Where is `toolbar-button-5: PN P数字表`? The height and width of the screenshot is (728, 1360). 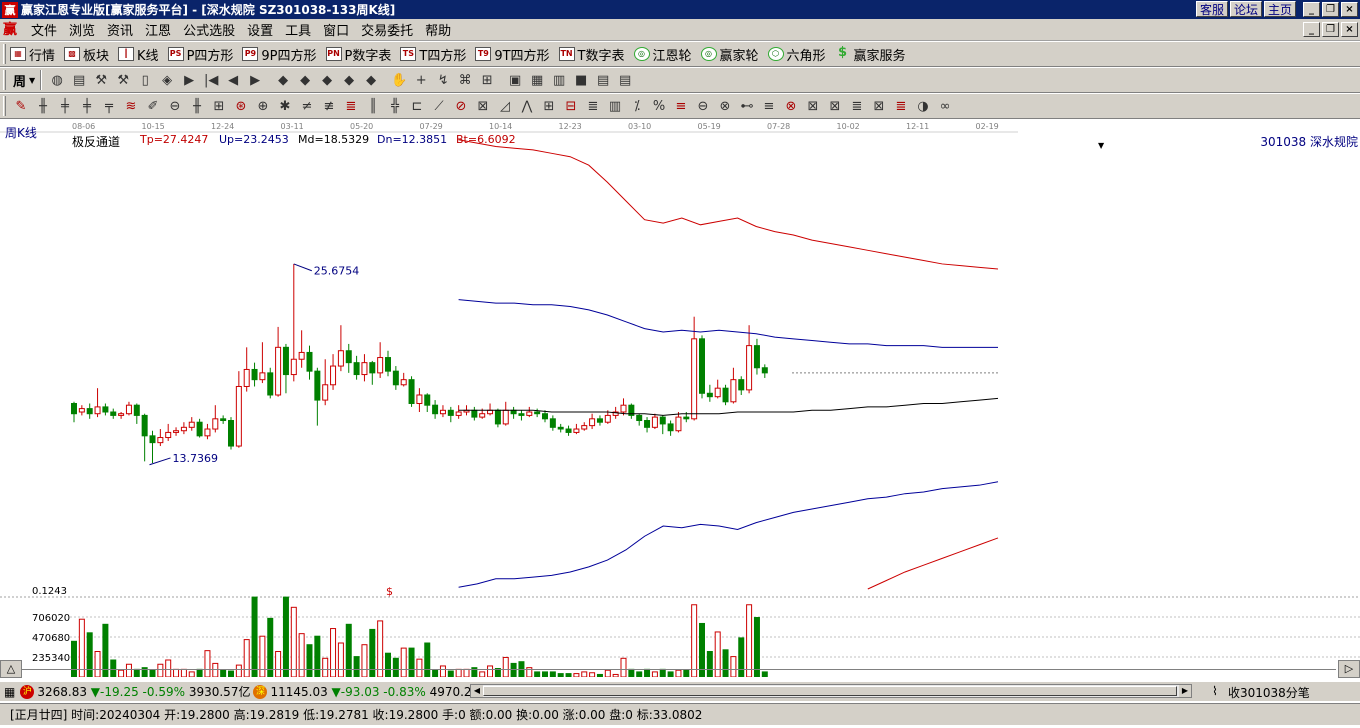 toolbar-button-5: PN P数字表 is located at coordinates (358, 54).